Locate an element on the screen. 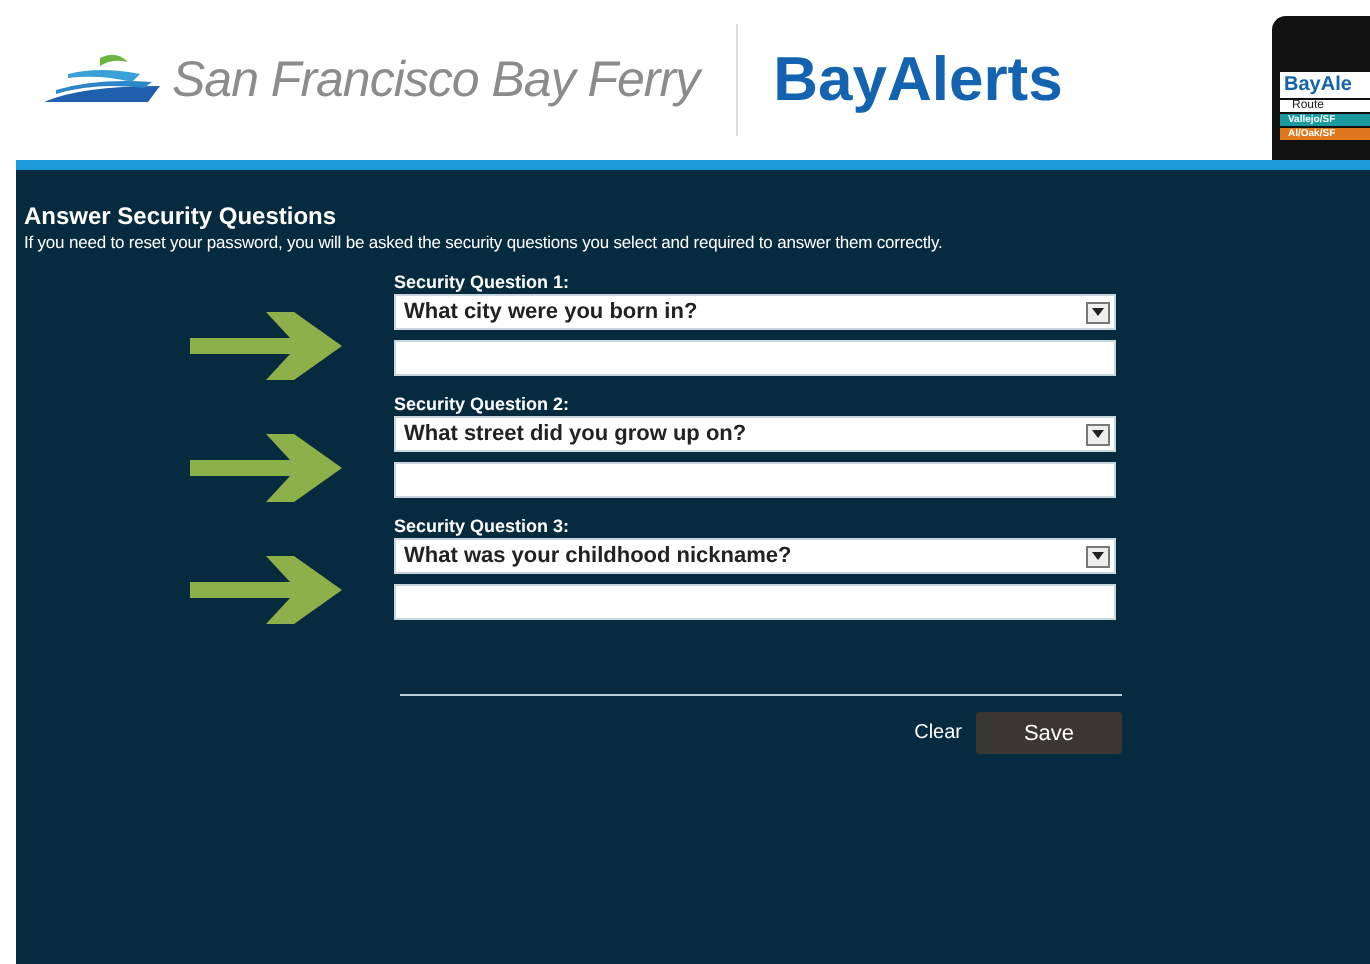 Image resolution: width=1370 pixels, height=964 pixels. question-dropdown: What city were you born in? is located at coordinates (755, 312).